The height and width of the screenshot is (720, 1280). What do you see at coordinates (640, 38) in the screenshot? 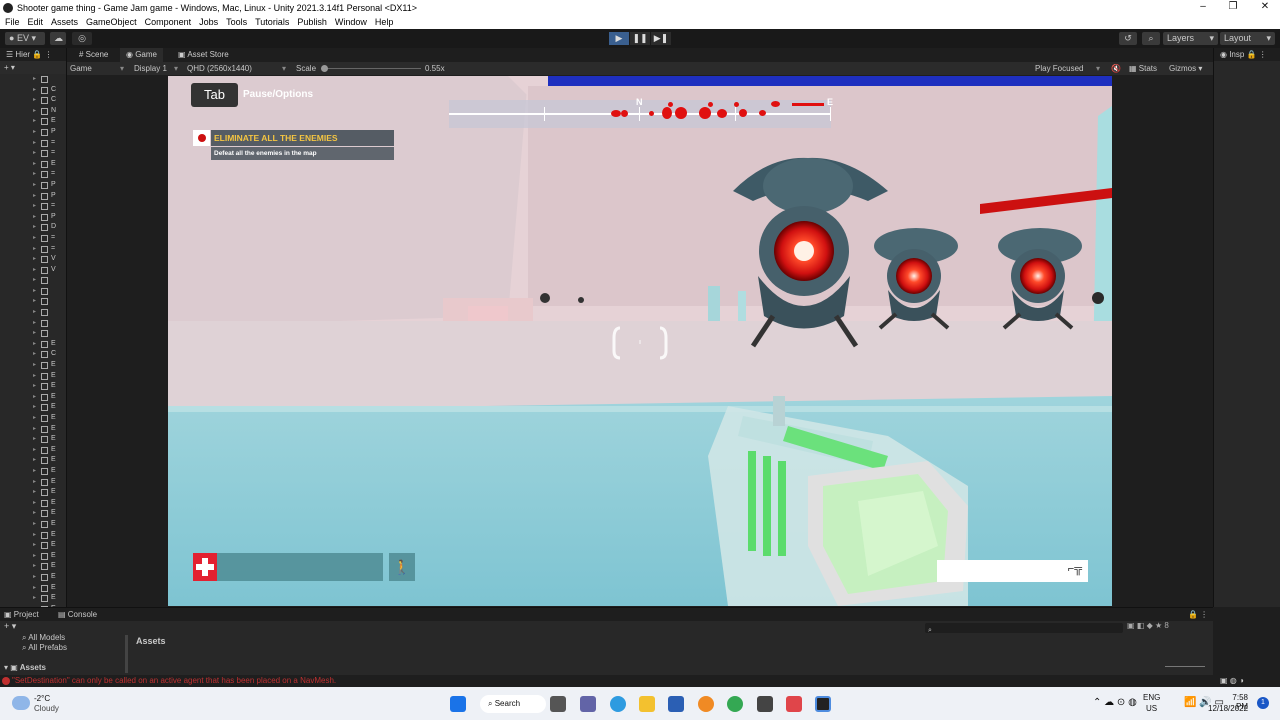
I see `pause-button: ❚❚` at bounding box center [640, 38].